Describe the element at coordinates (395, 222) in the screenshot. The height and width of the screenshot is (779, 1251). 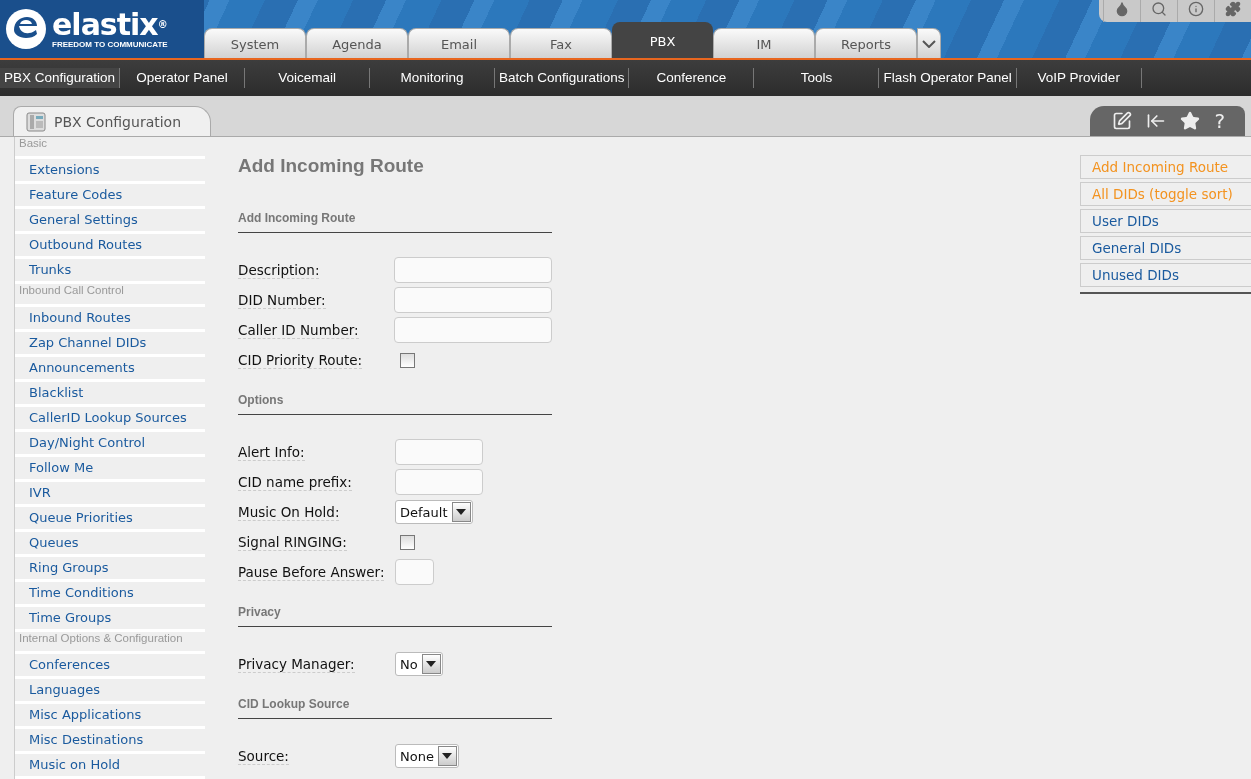
I see `section-title: Add Incoming Route` at that location.